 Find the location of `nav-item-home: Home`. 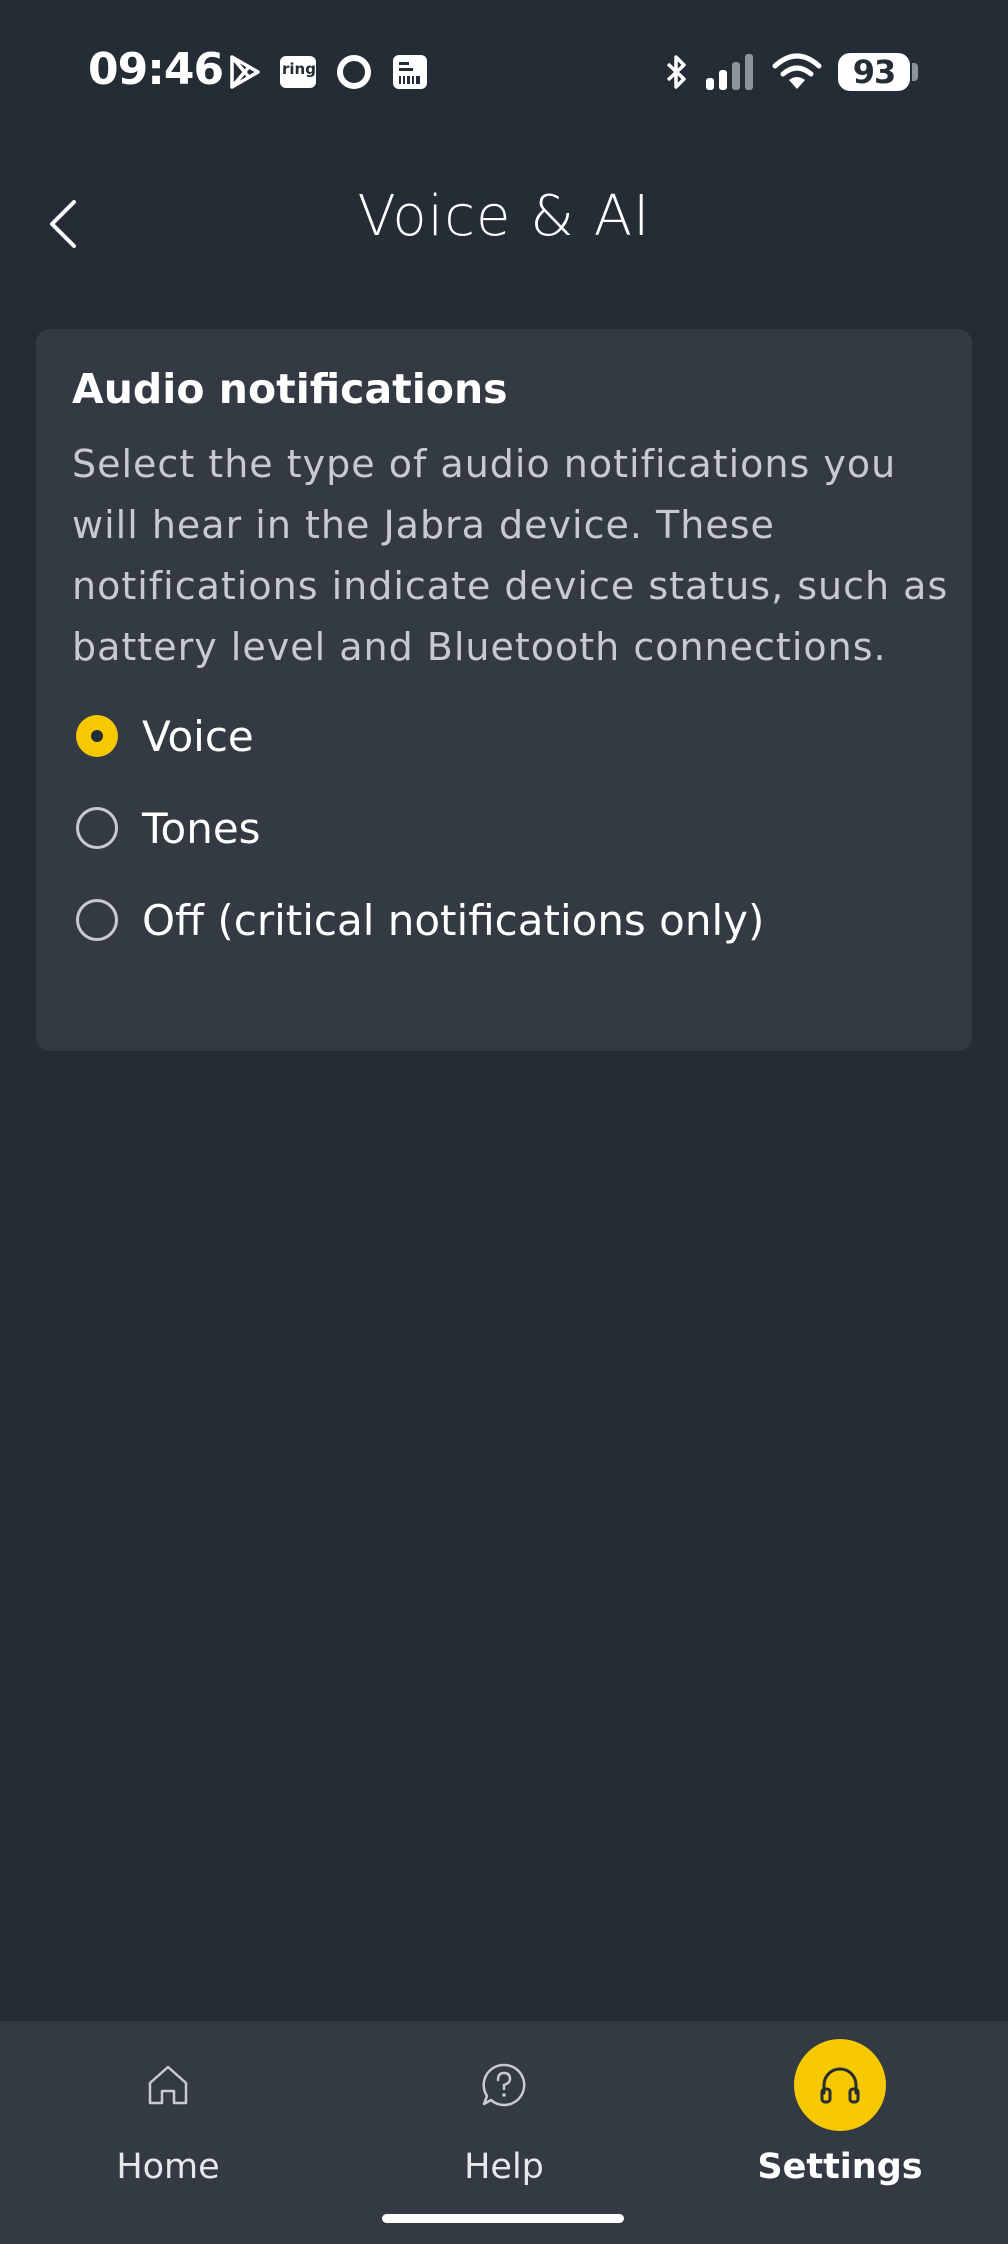

nav-item-home: Home is located at coordinates (168, 2132).